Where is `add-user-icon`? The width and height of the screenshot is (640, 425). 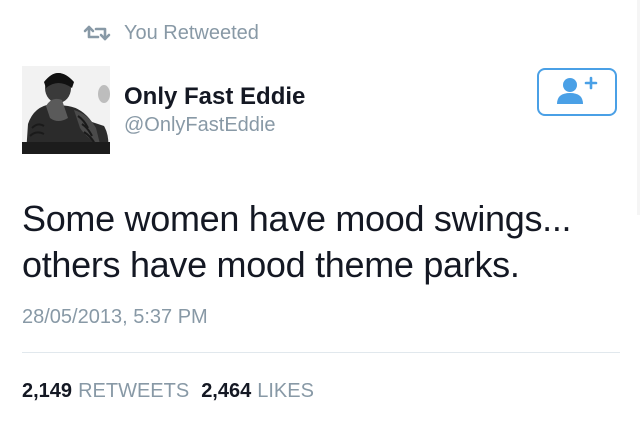
add-user-icon is located at coordinates (577, 92).